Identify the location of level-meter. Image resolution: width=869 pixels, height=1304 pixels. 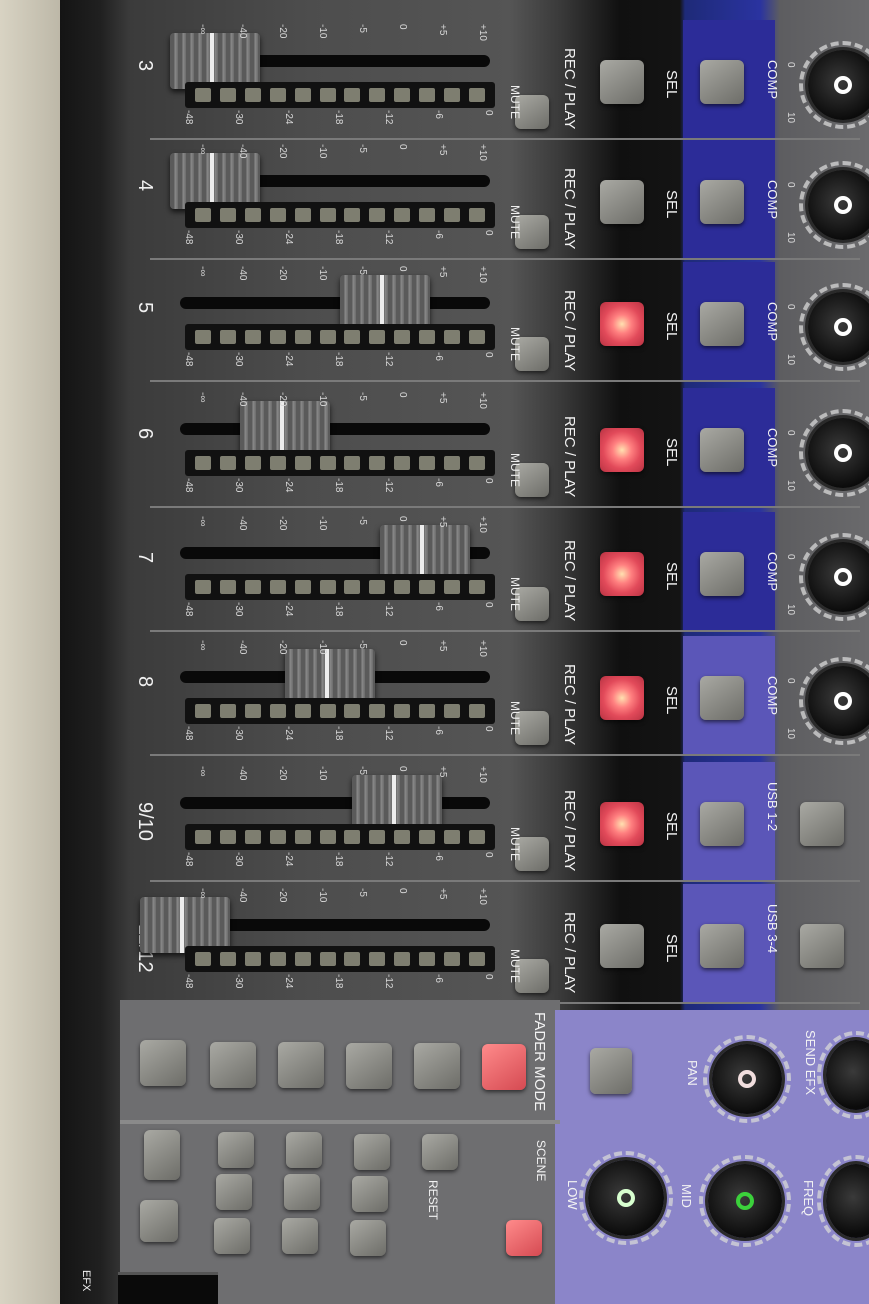
(340, 959).